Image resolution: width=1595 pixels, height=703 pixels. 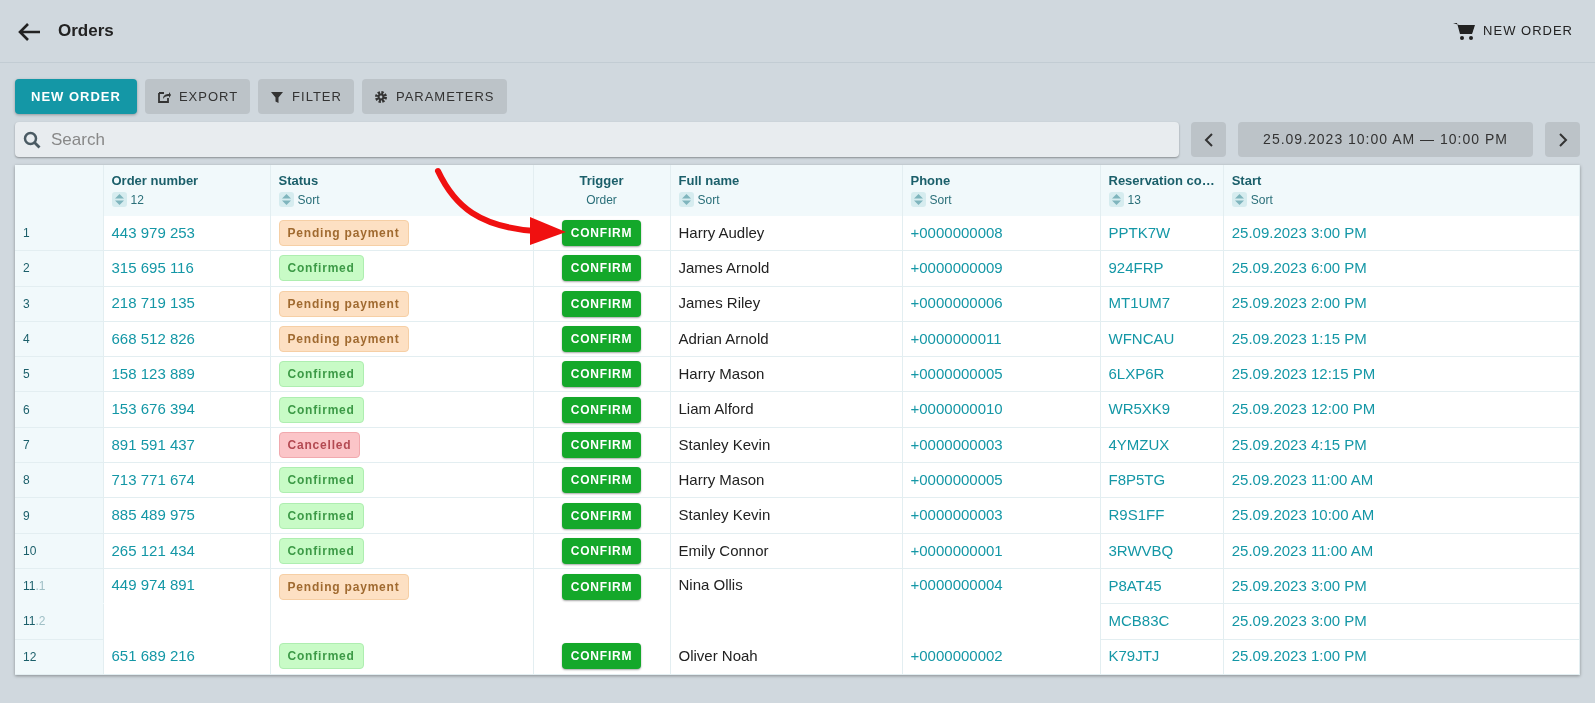 What do you see at coordinates (1562, 139) in the screenshot?
I see `next-button` at bounding box center [1562, 139].